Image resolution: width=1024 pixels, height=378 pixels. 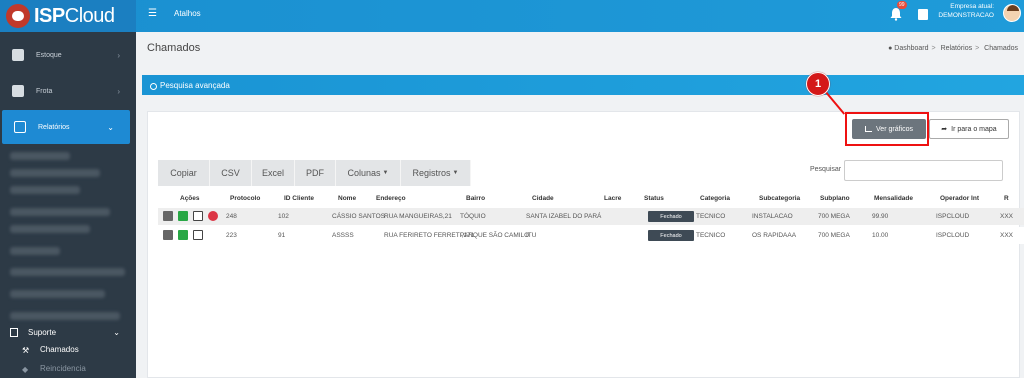 What do you see at coordinates (654, 198) in the screenshot?
I see `column-header: Status` at bounding box center [654, 198].